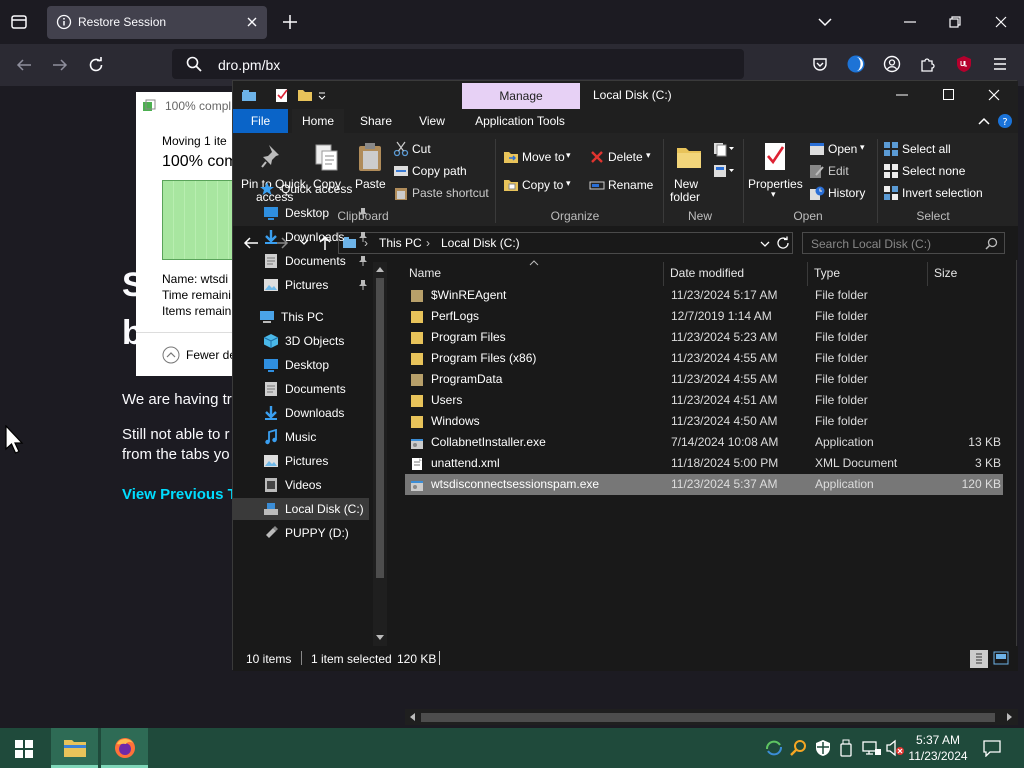 This screenshot has height=768, width=1024. I want to click on account-icon, so click(892, 64).